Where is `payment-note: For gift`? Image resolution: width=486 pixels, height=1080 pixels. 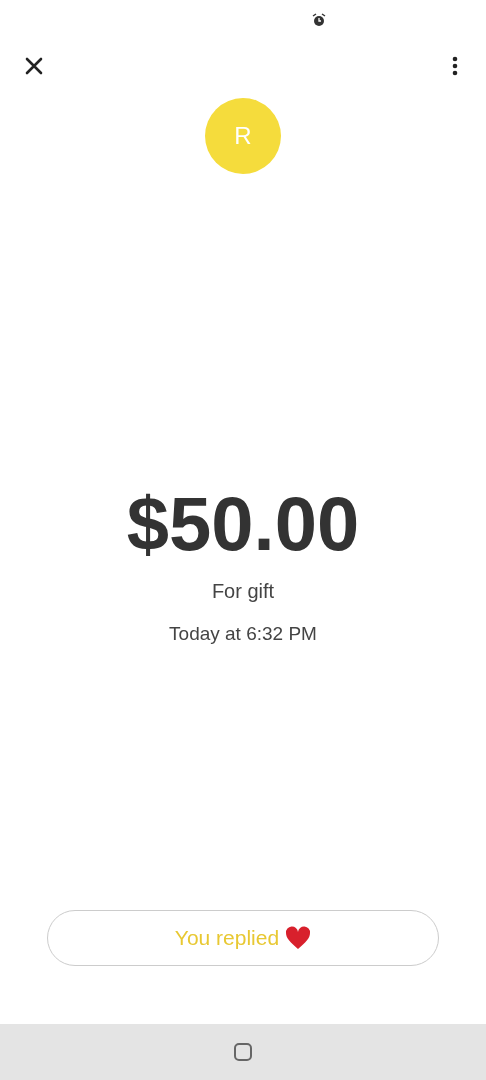
payment-note: For gift is located at coordinates (243, 591).